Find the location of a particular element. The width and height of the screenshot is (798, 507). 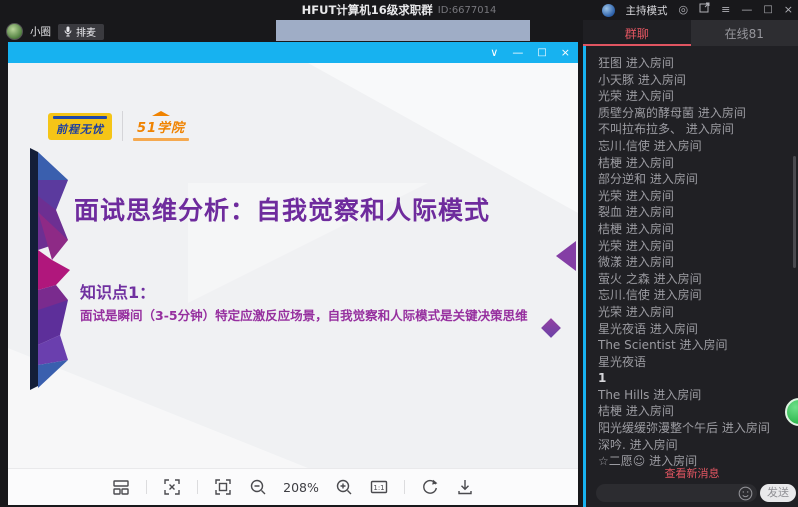

send-button: 发送 is located at coordinates (778, 493).